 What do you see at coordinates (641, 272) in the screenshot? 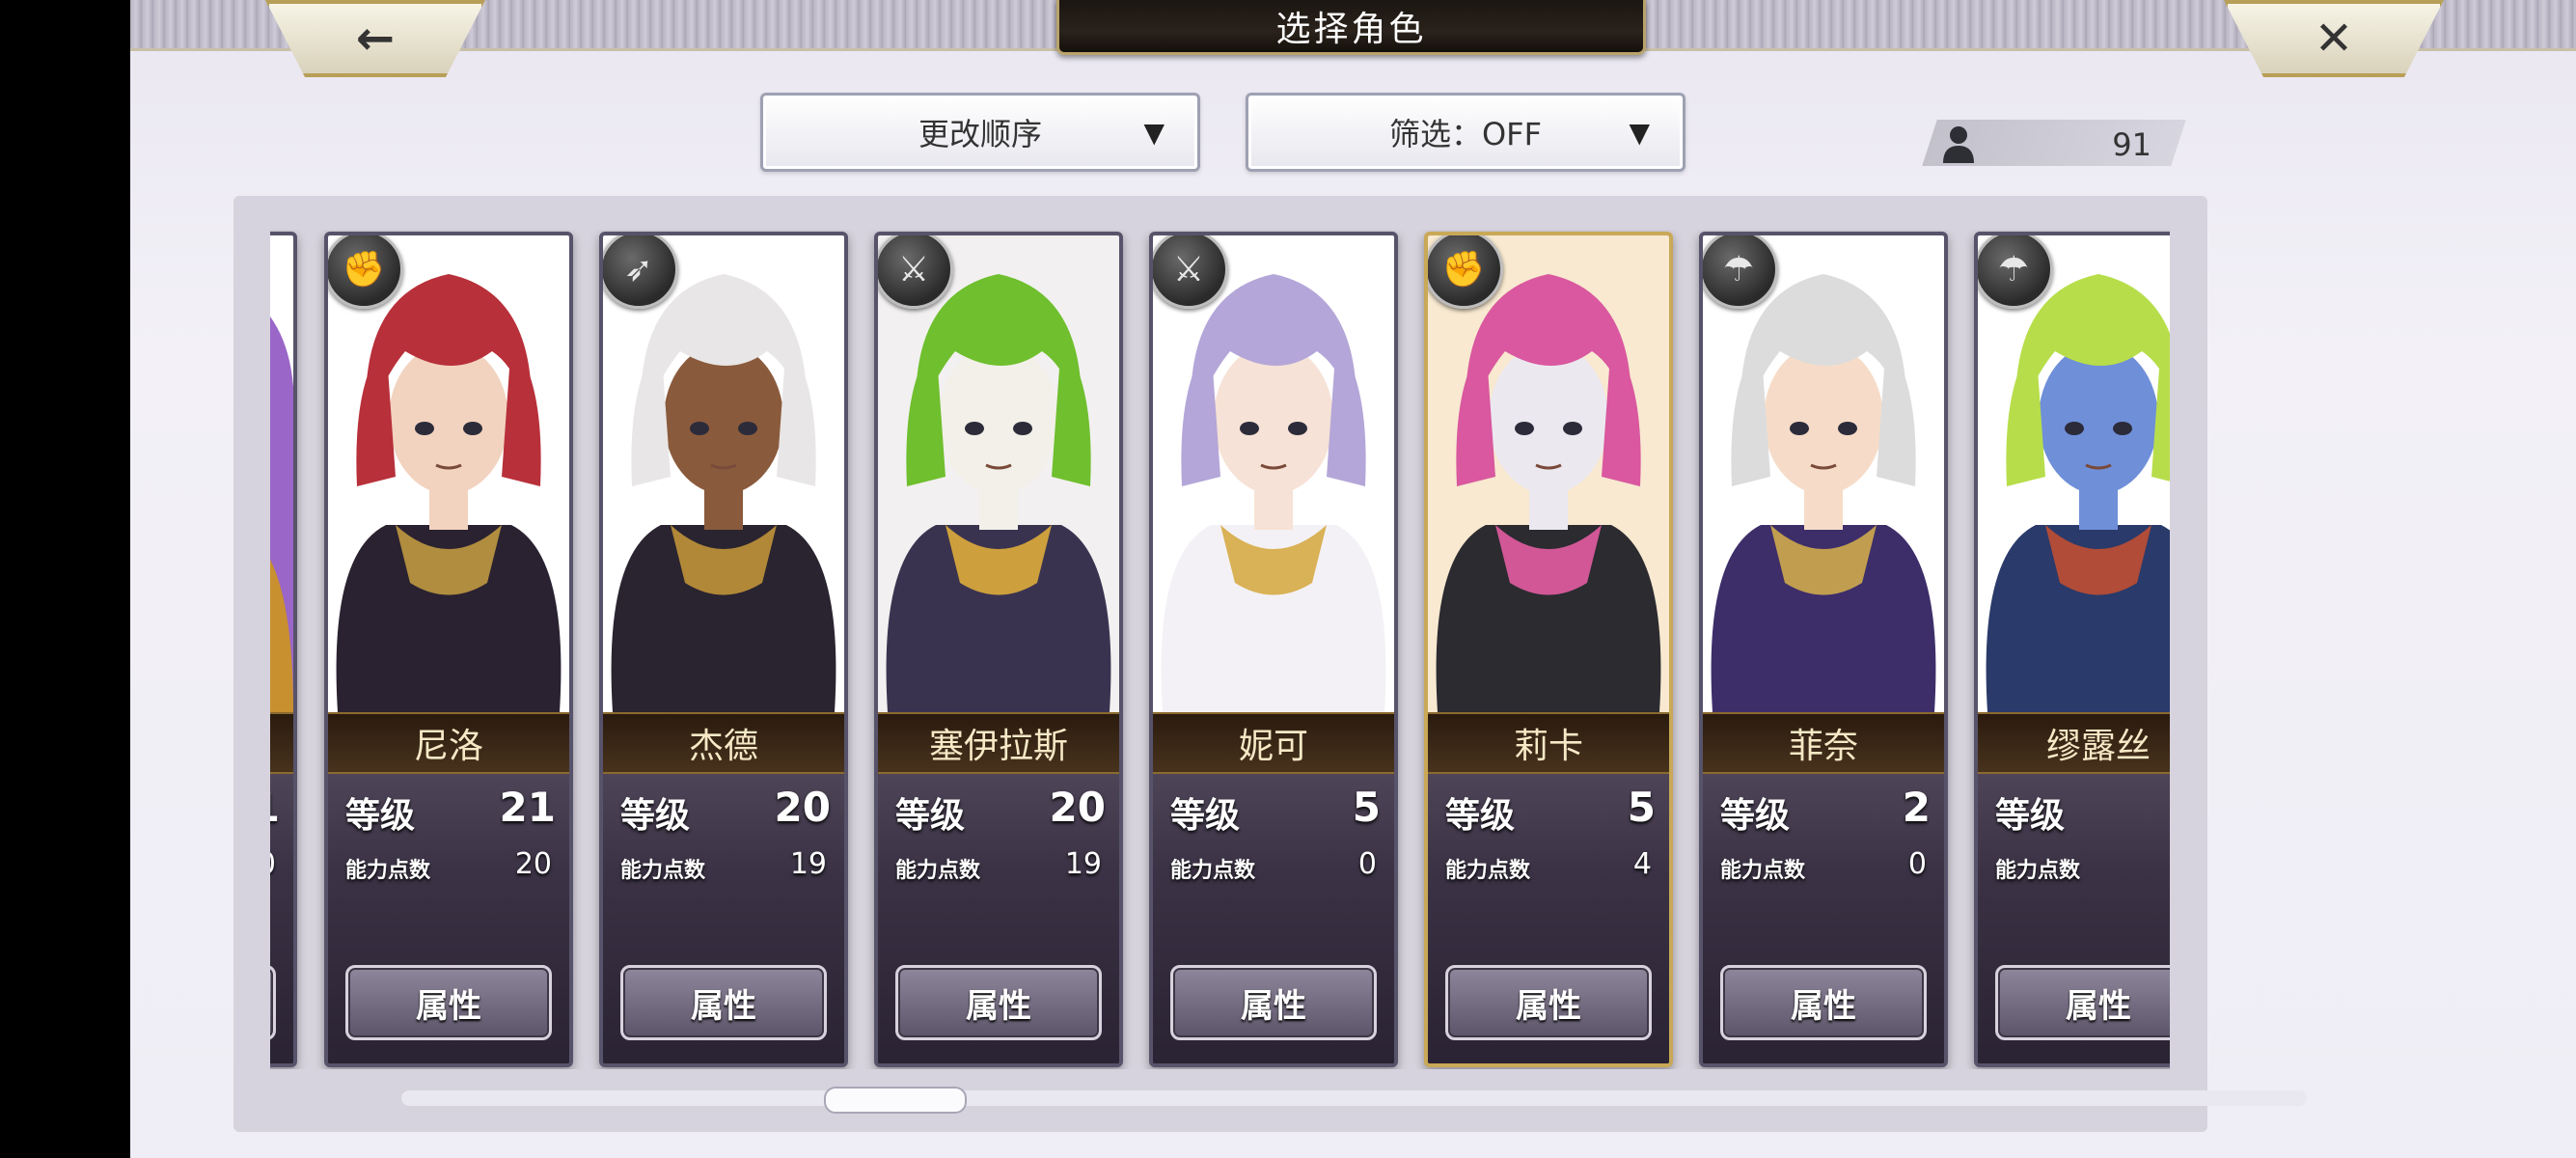
I see `spear-icon: ➶` at bounding box center [641, 272].